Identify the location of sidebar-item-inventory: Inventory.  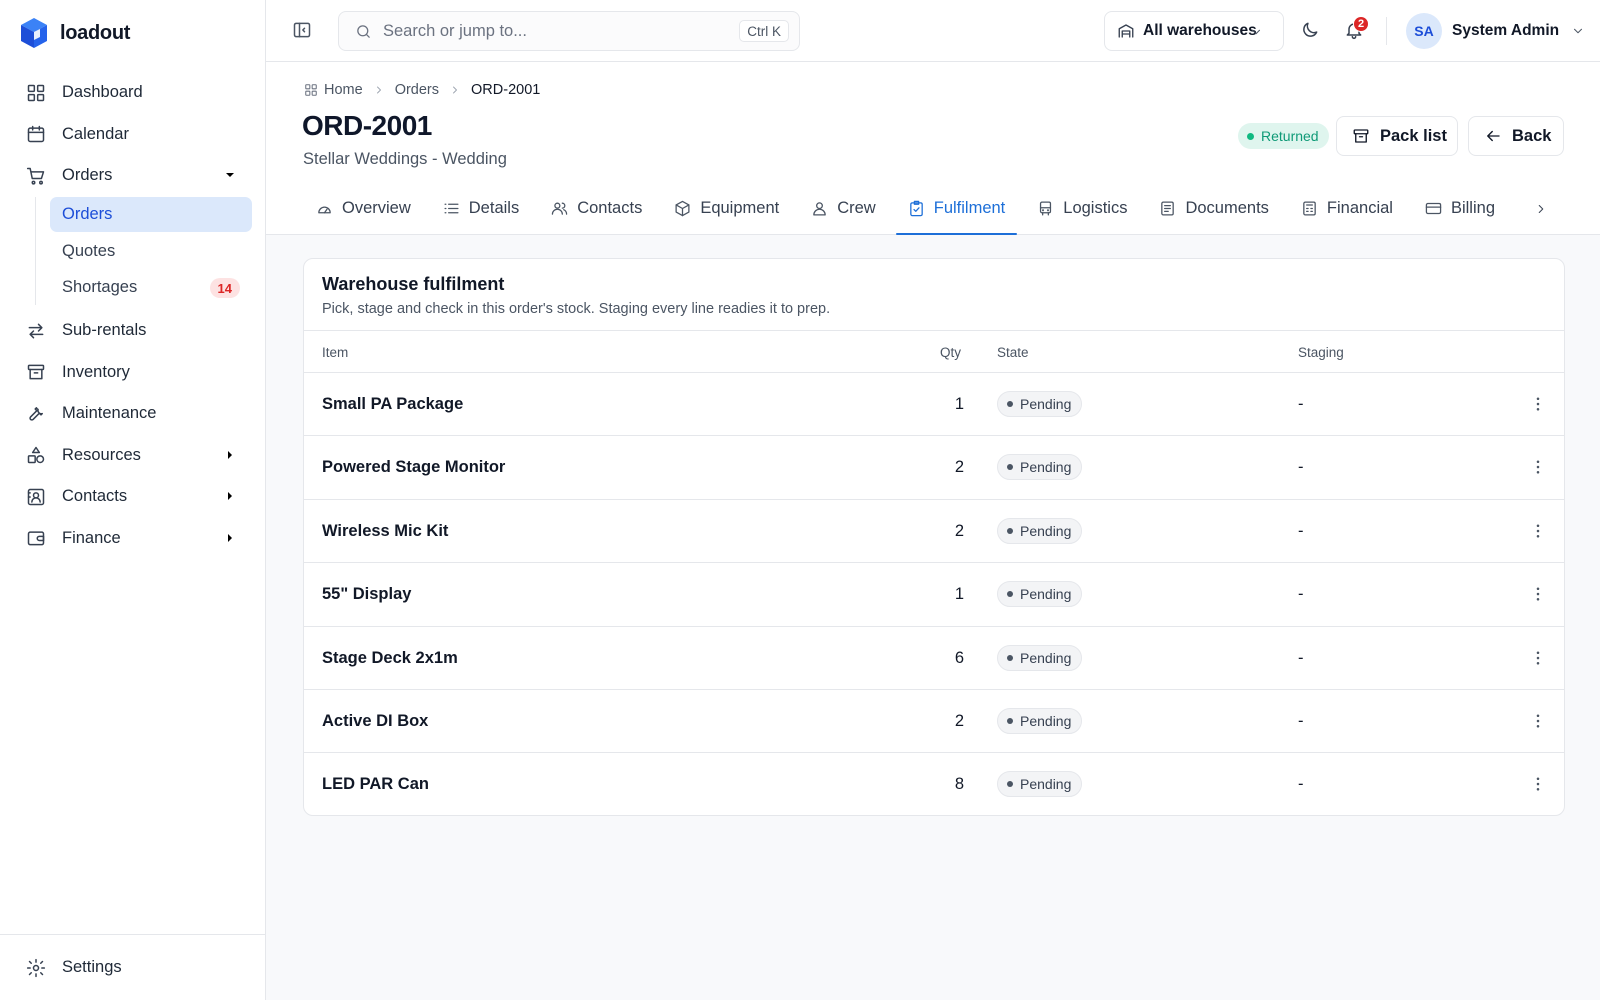
(133, 372).